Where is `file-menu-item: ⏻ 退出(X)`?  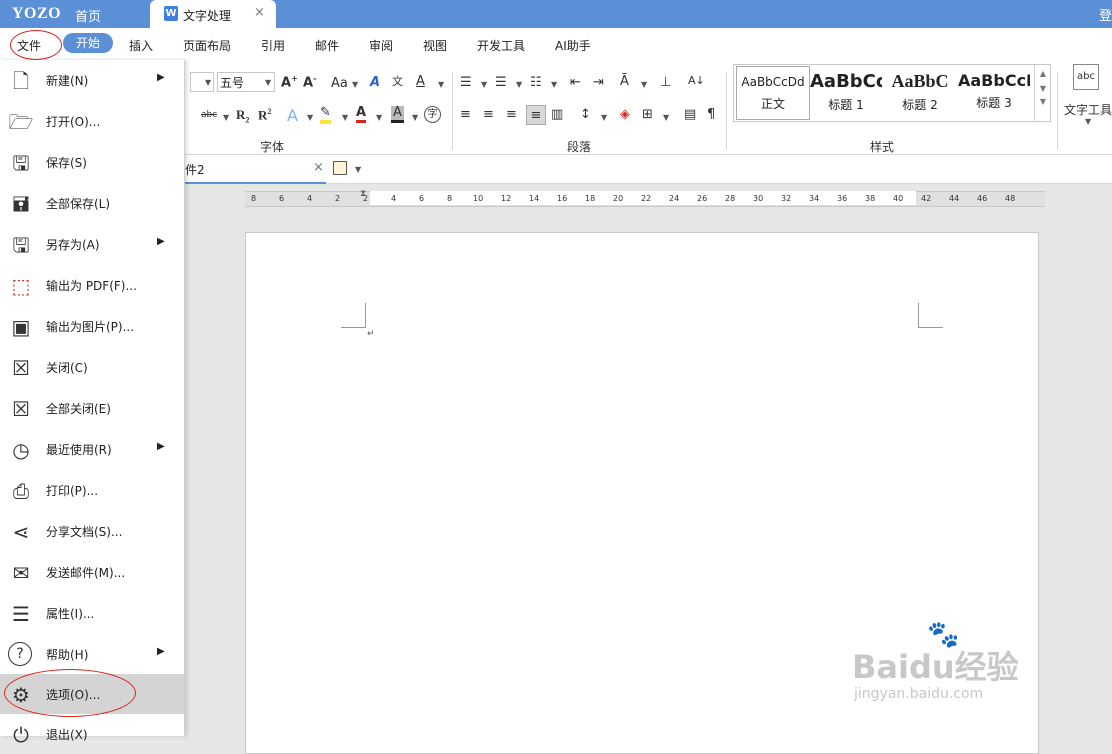 file-menu-item: ⏻ 退出(X) is located at coordinates (92, 734).